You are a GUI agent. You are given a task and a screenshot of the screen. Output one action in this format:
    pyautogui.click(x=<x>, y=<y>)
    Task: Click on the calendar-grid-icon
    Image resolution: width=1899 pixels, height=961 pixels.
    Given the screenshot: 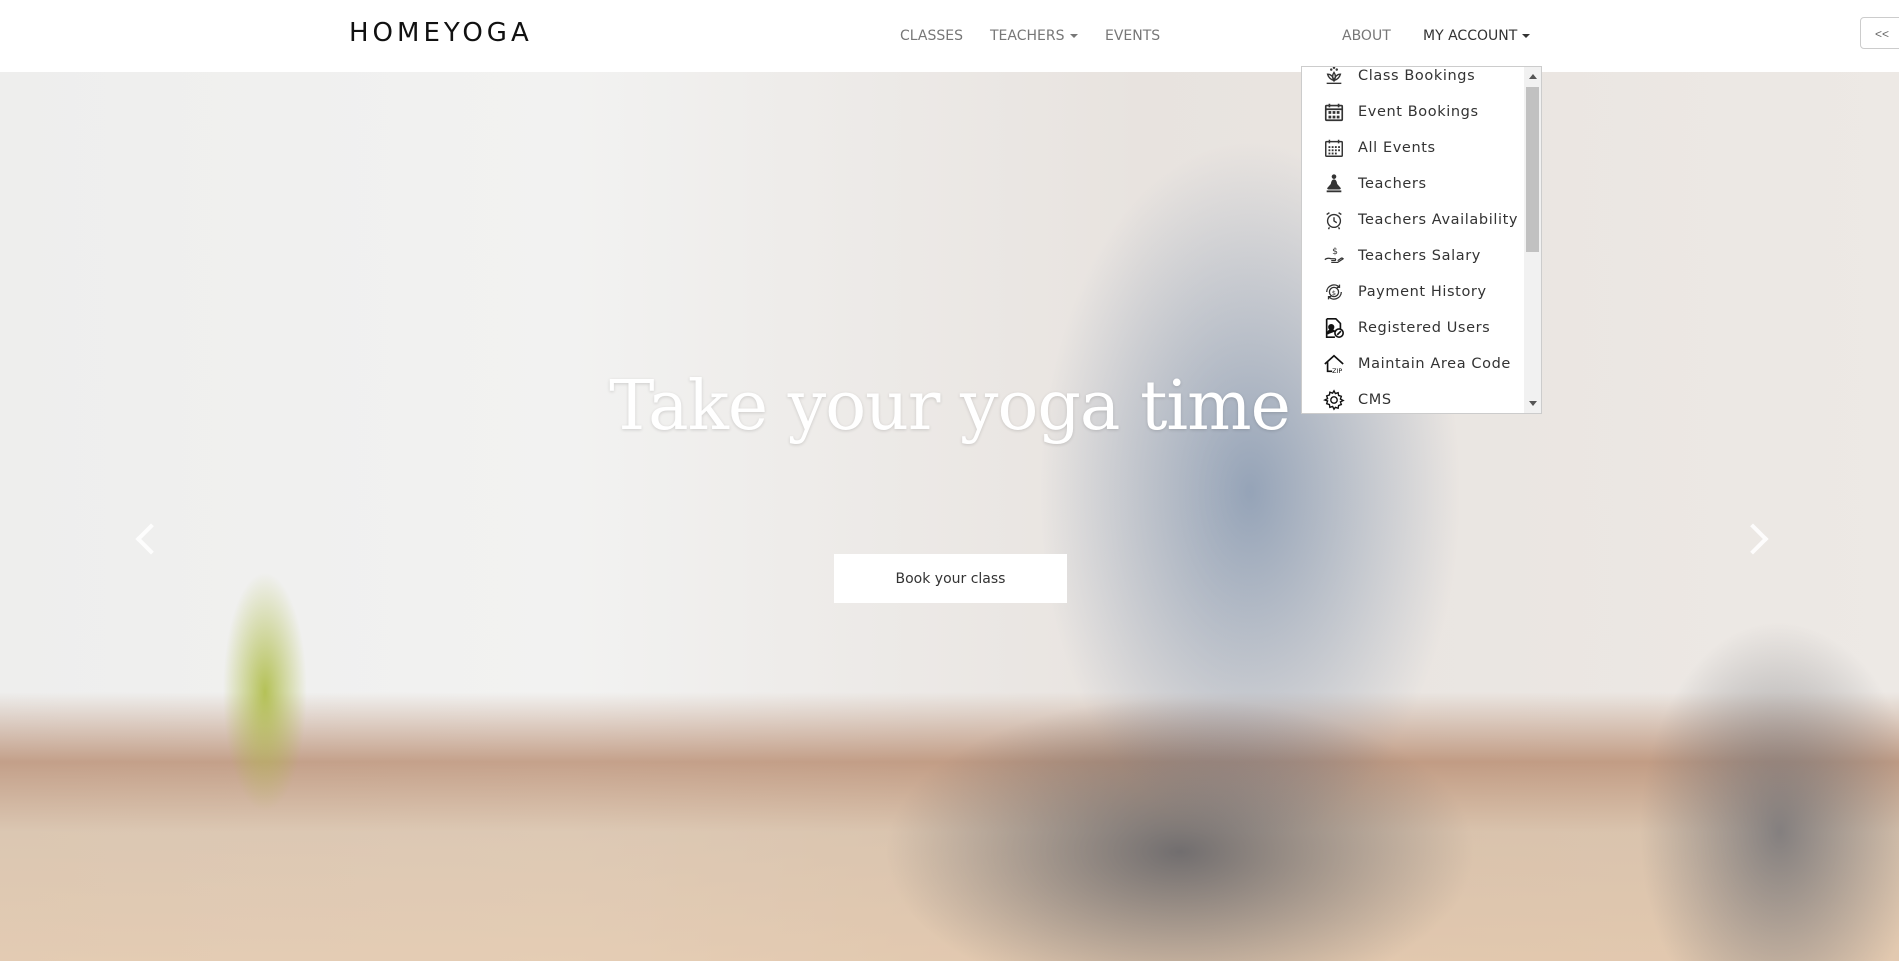 What is the action you would take?
    pyautogui.click(x=1334, y=148)
    